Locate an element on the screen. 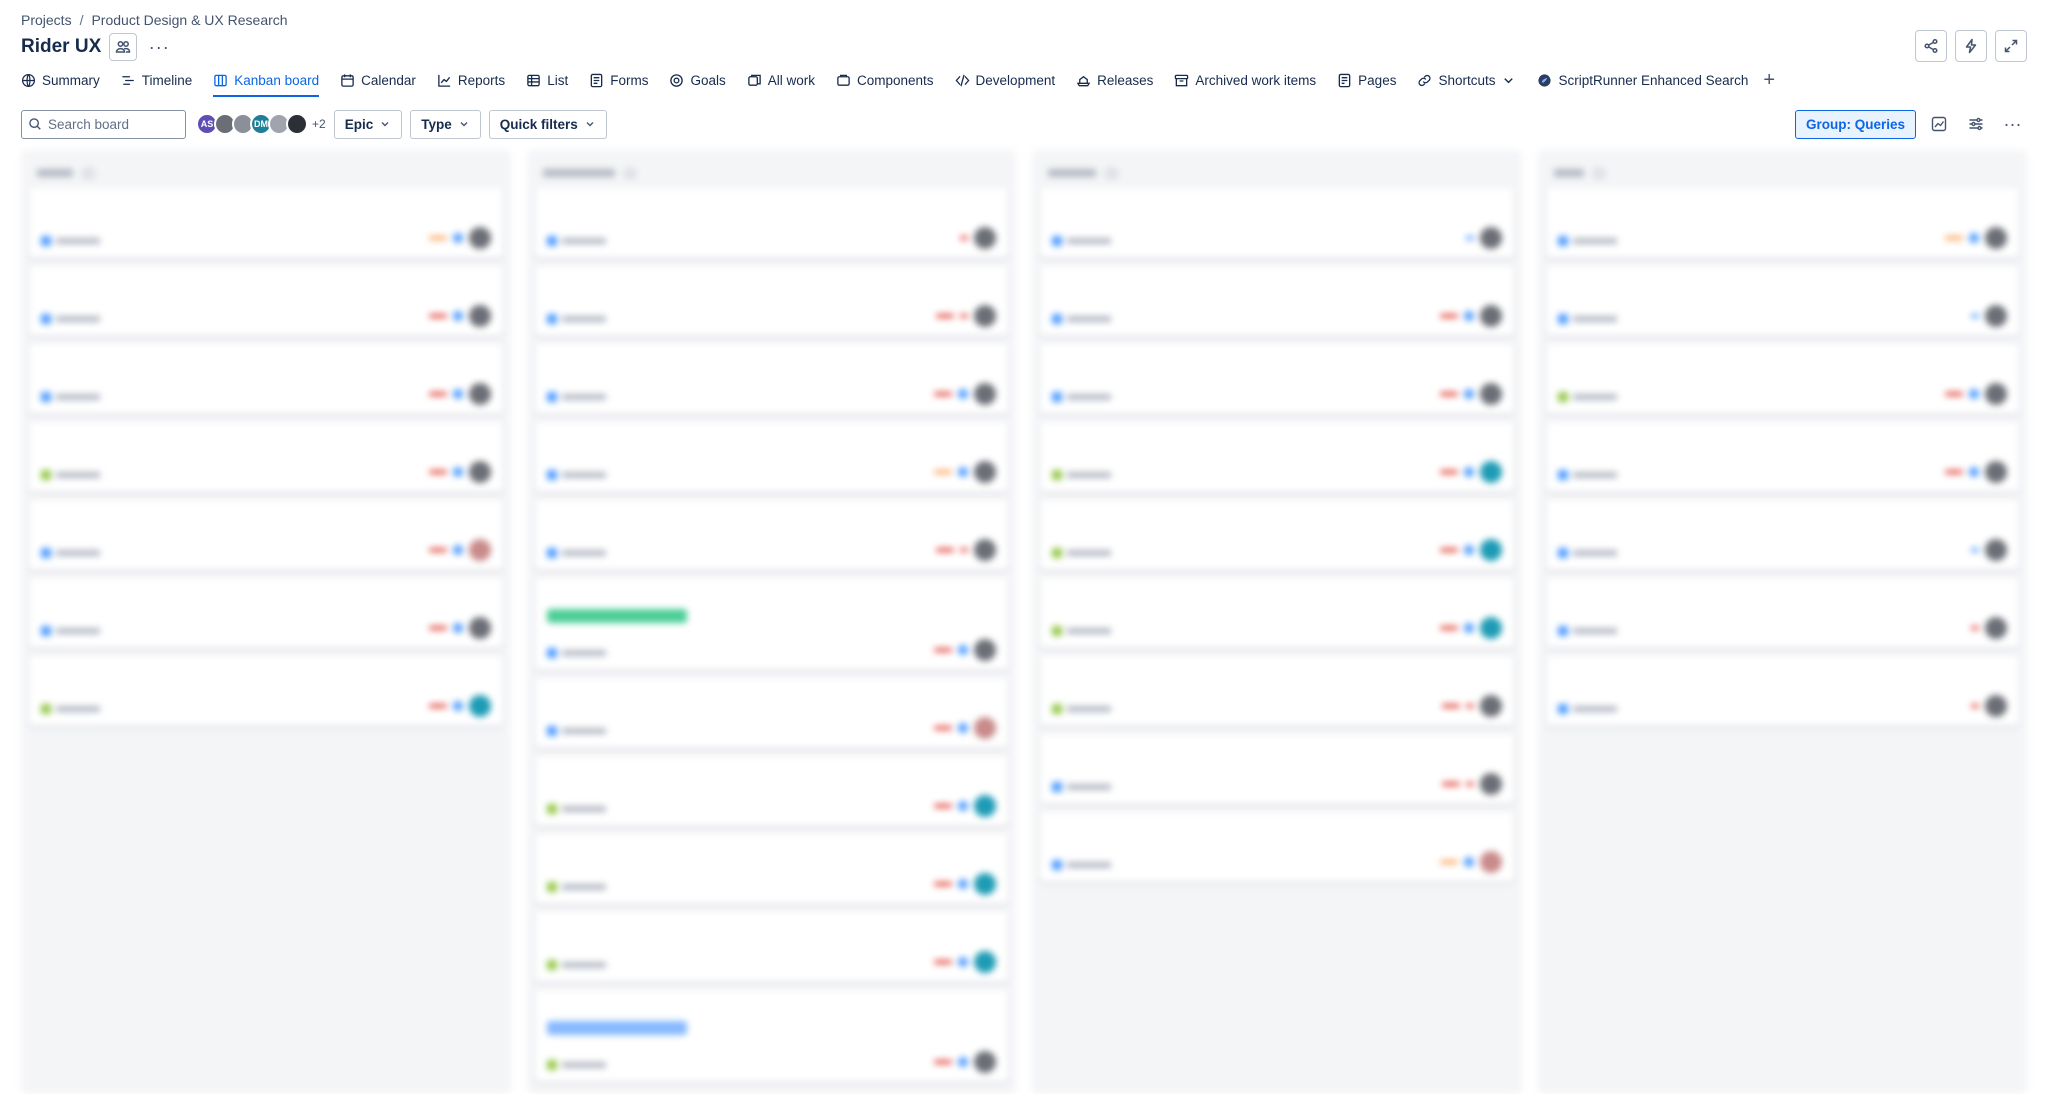 The image size is (2048, 1094). tab-timeline: Timeline is located at coordinates (156, 80).